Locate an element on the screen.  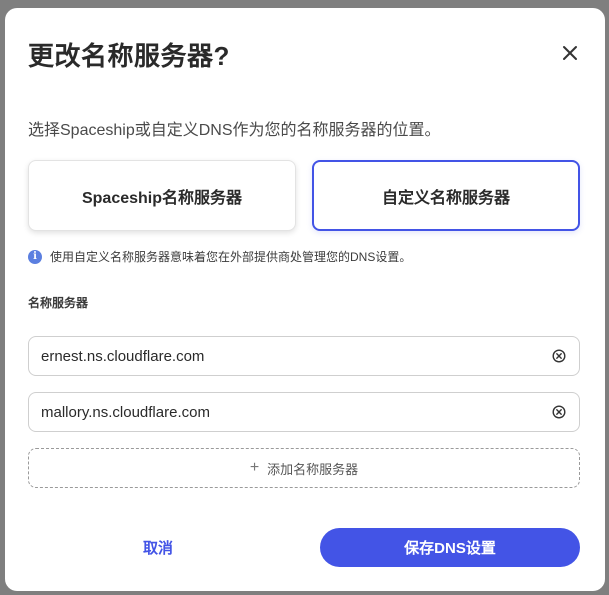
save-dns-settings-button: 保存DNS设置 is located at coordinates (450, 547).